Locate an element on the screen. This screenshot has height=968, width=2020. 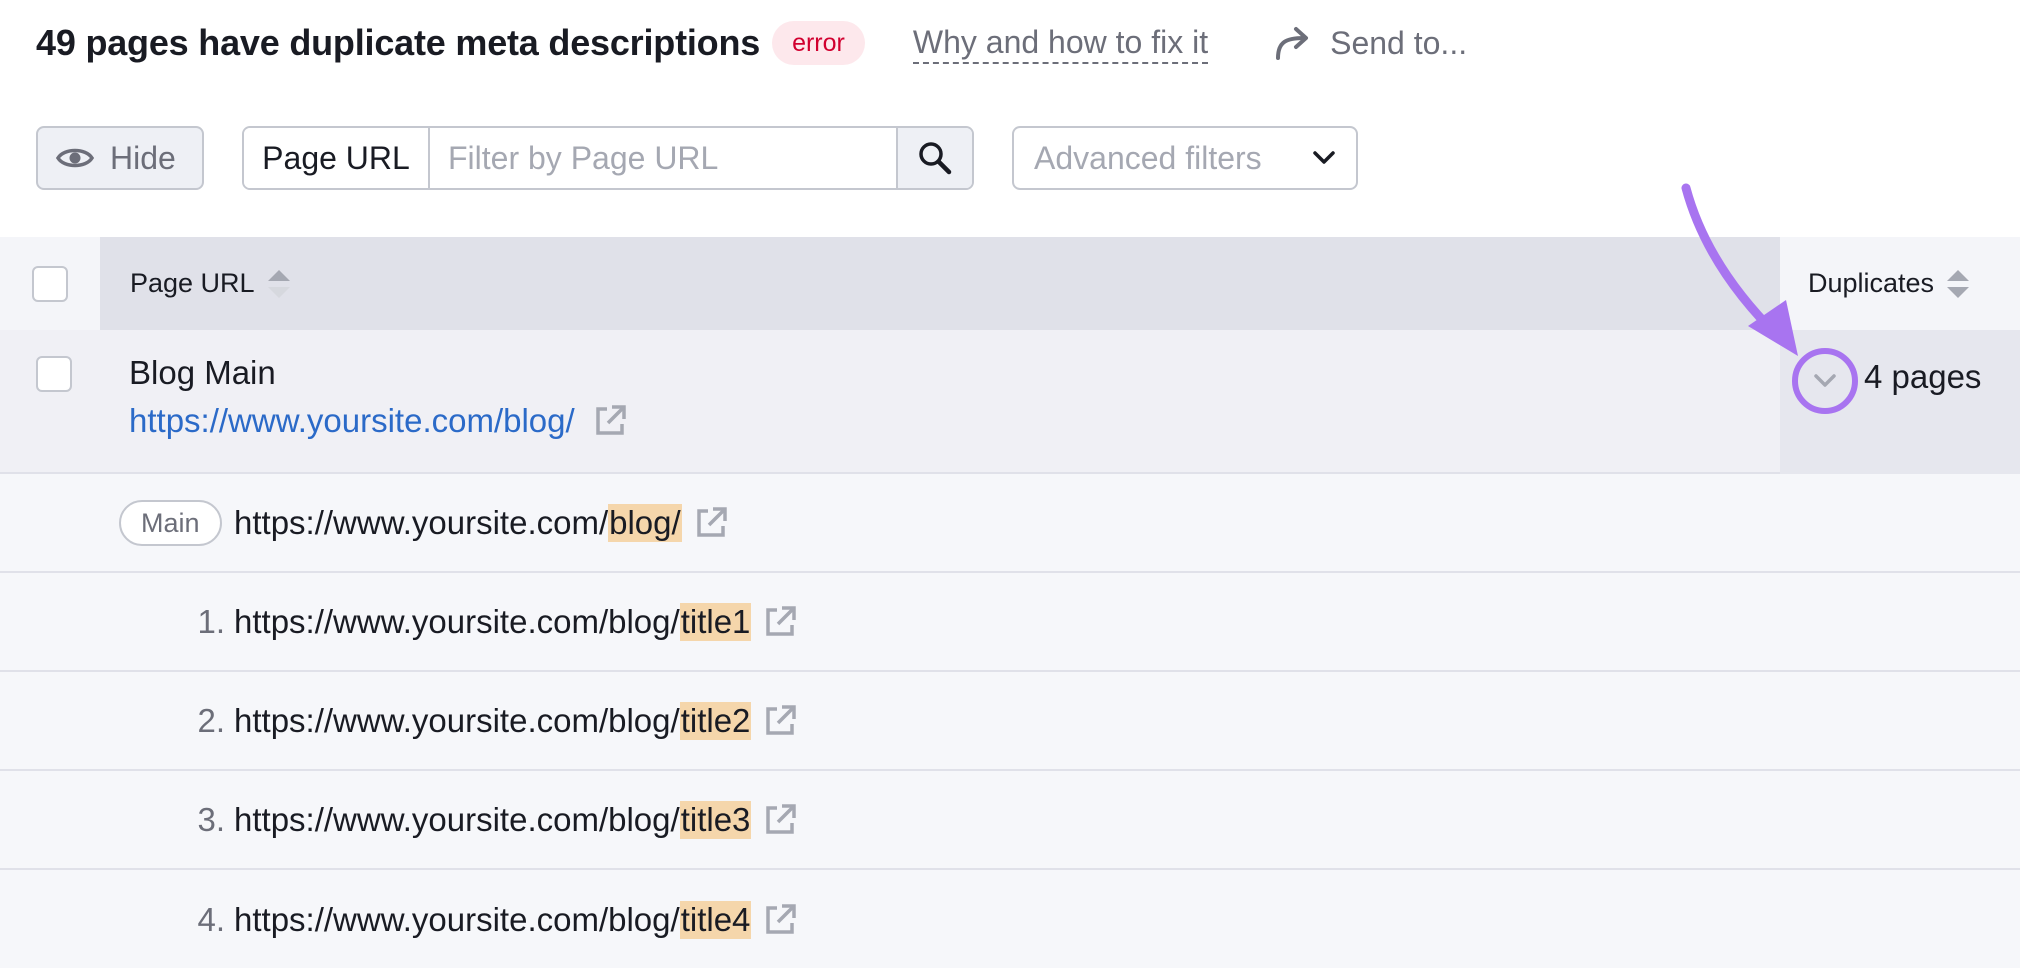
url-highlight: title2 is located at coordinates (715, 720).